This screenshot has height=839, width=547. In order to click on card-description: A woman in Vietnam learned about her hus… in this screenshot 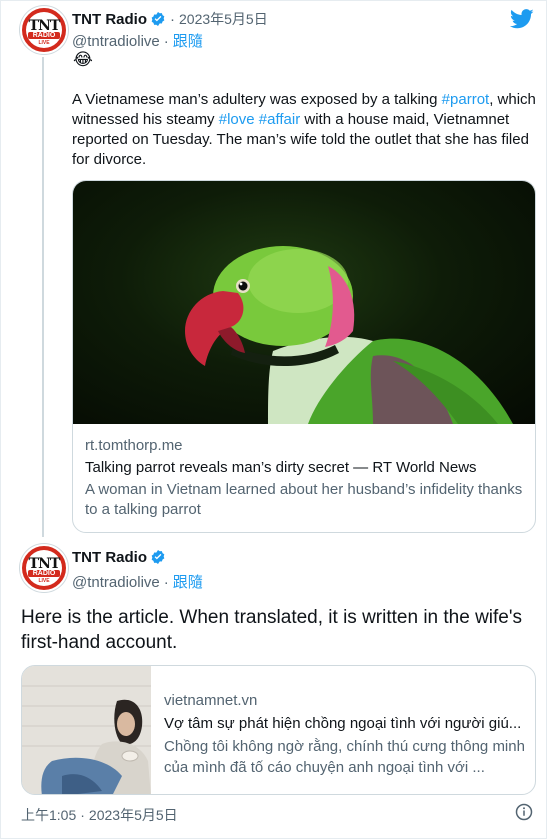, I will do `click(304, 499)`.